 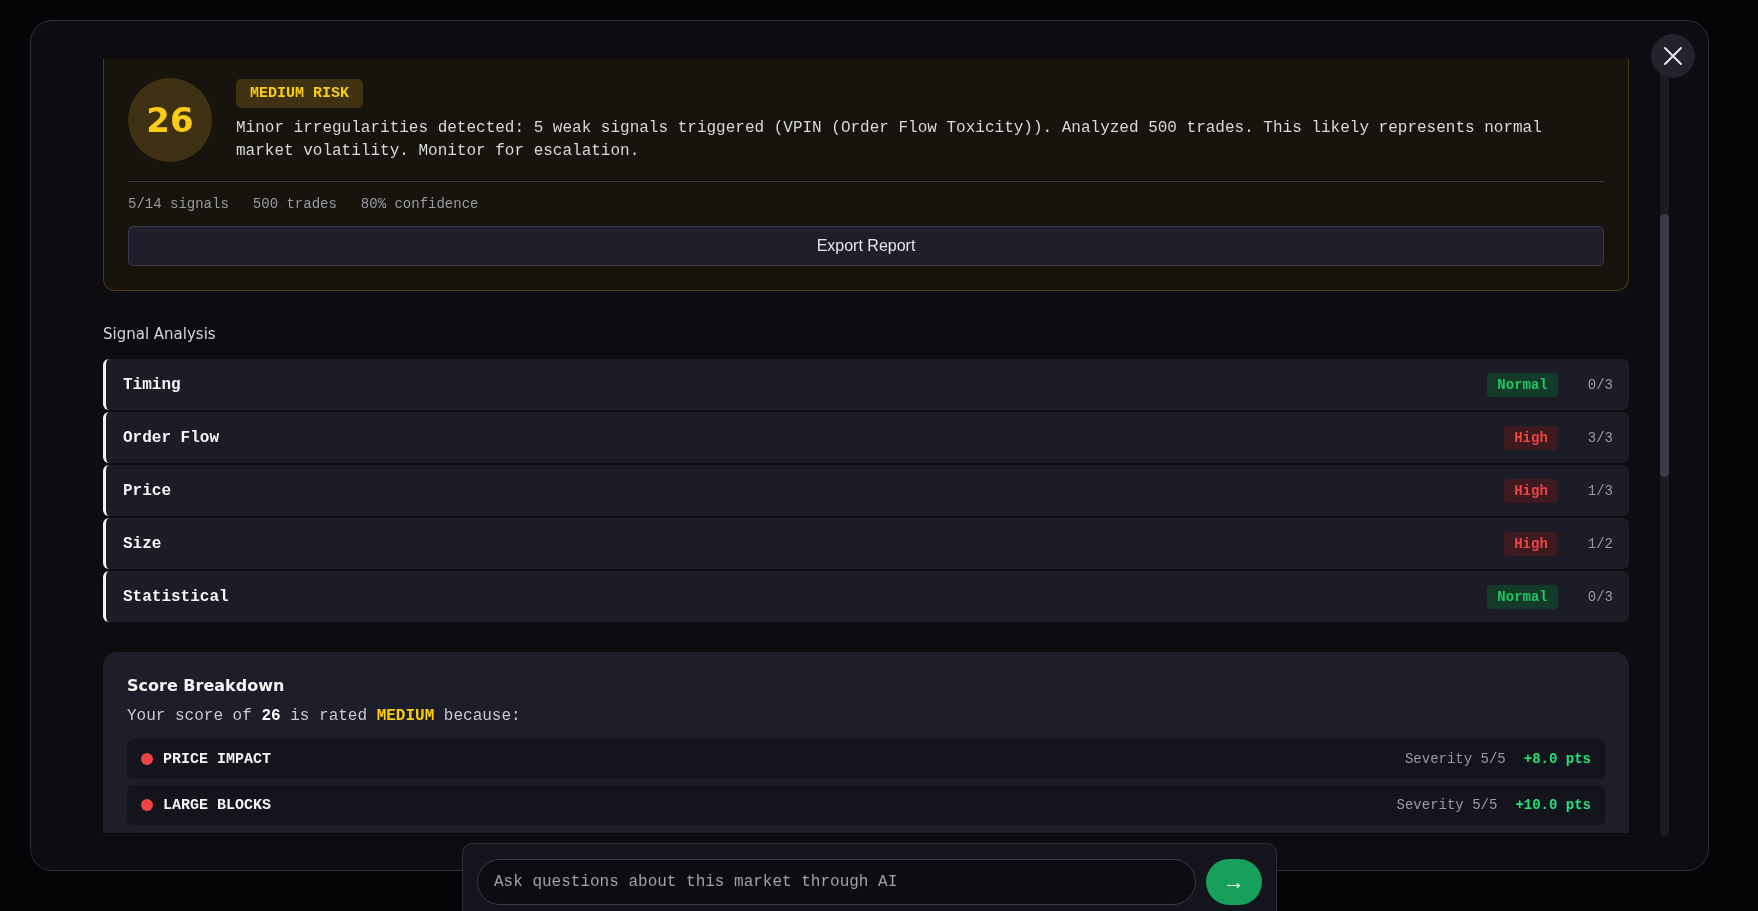 I want to click on risk-badge: MEDIUM RISK, so click(x=300, y=93).